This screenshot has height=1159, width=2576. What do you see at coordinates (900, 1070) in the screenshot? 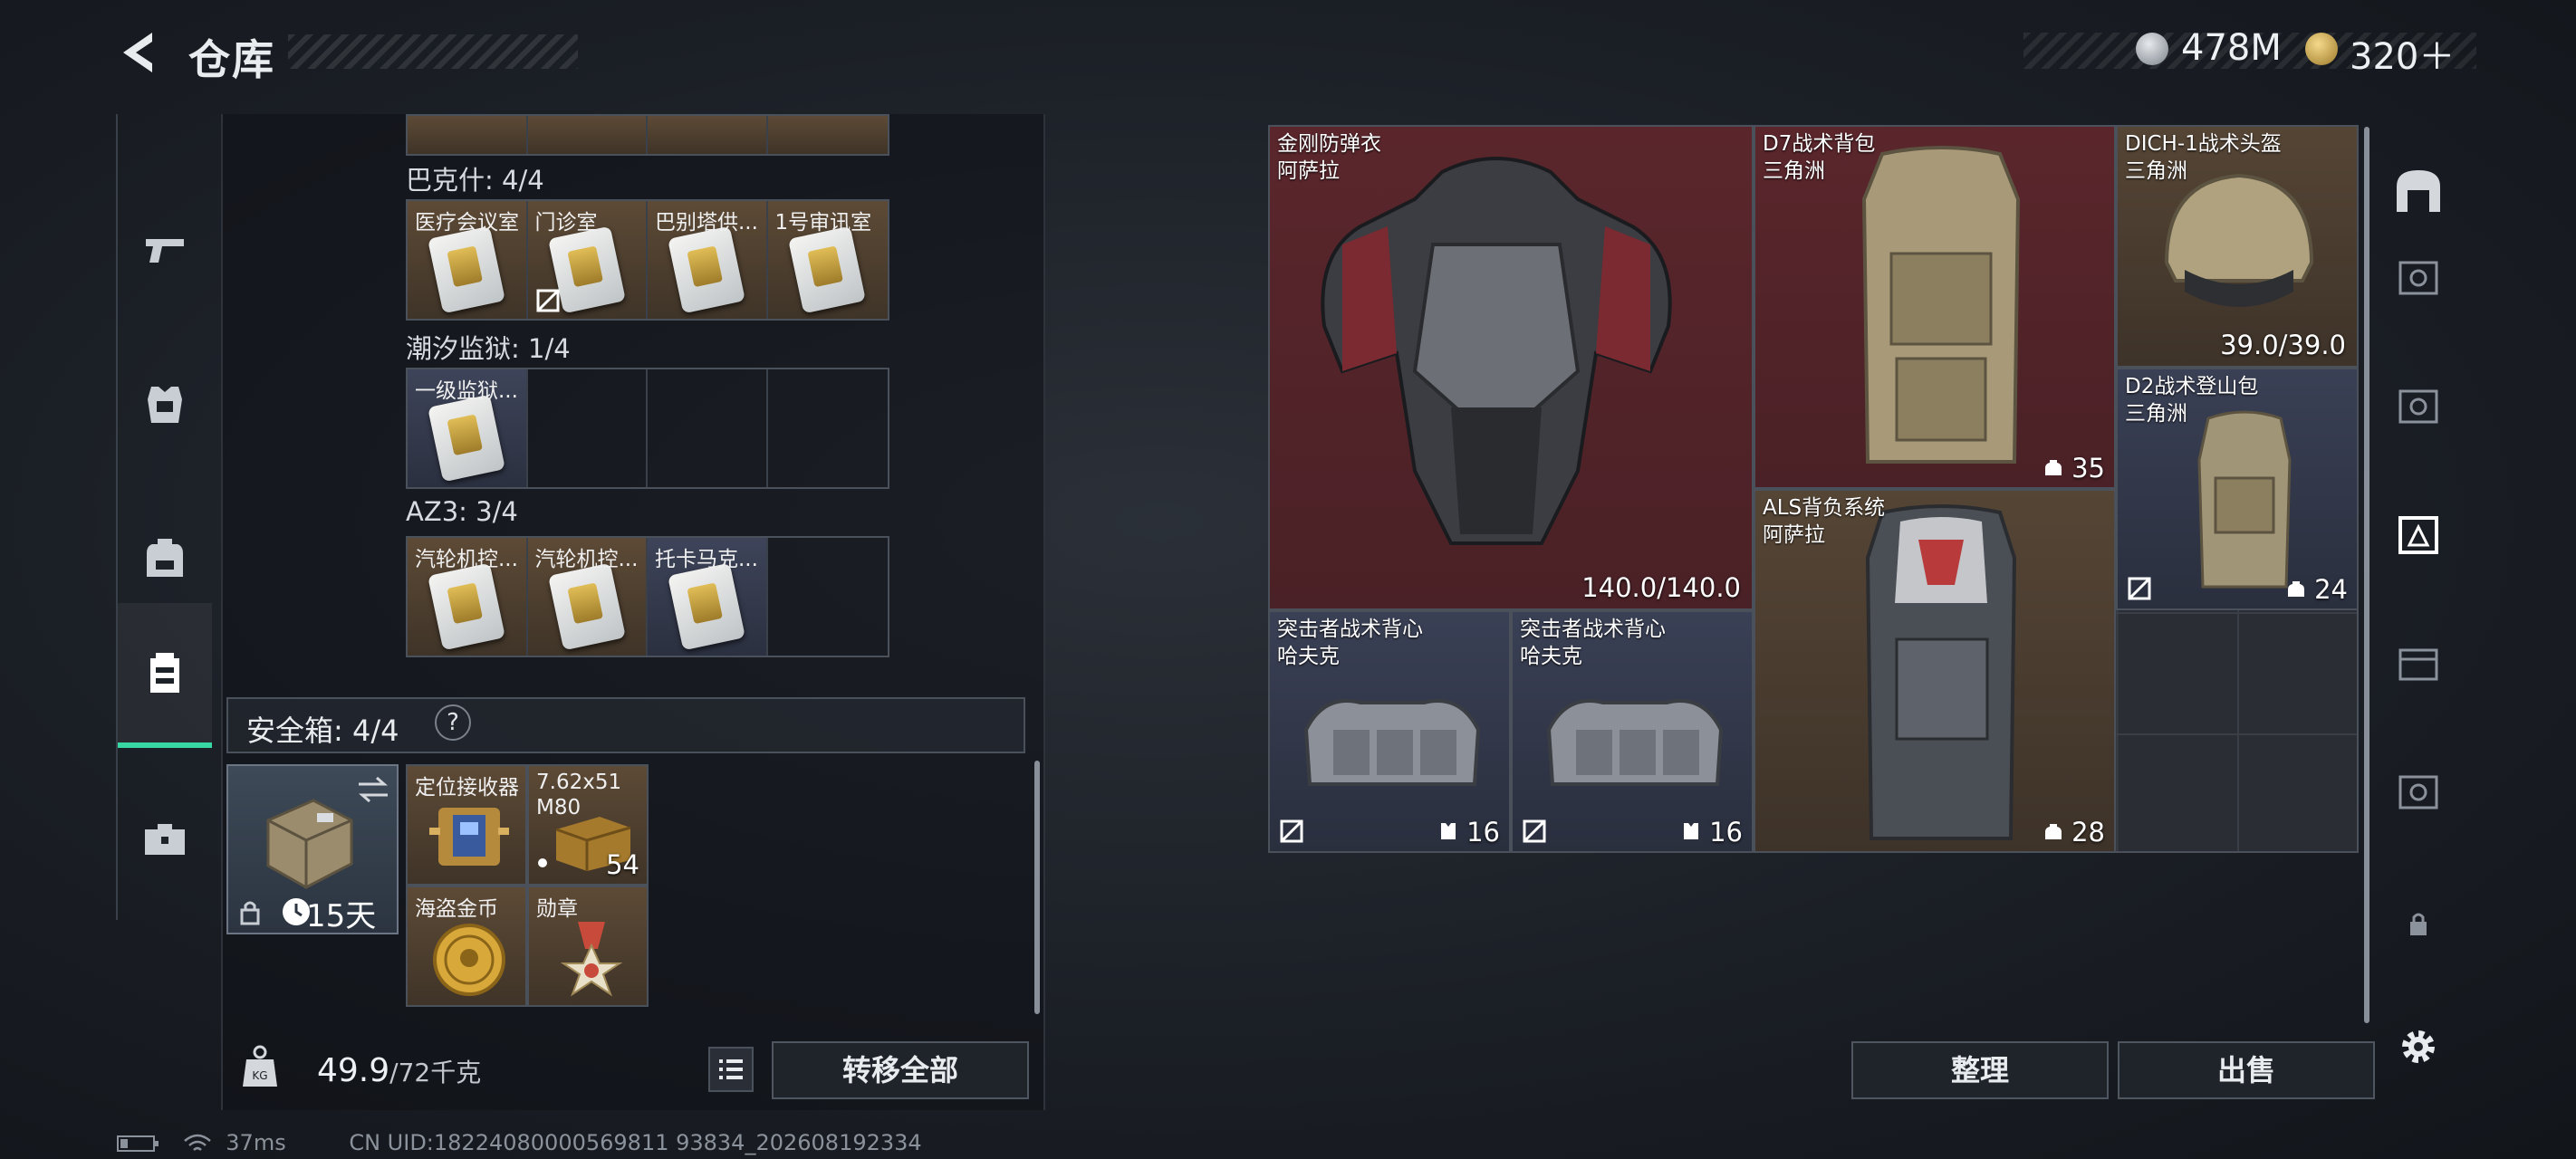
I see `transfer-all-button: 转移全部` at bounding box center [900, 1070].